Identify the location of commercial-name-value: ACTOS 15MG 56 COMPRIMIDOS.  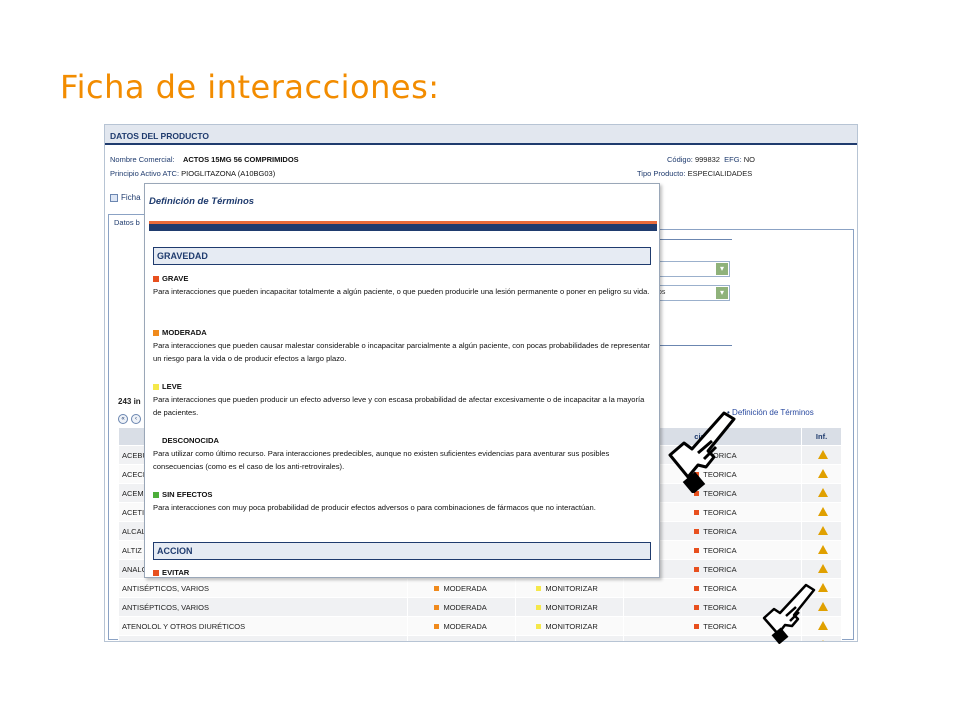
(240, 159).